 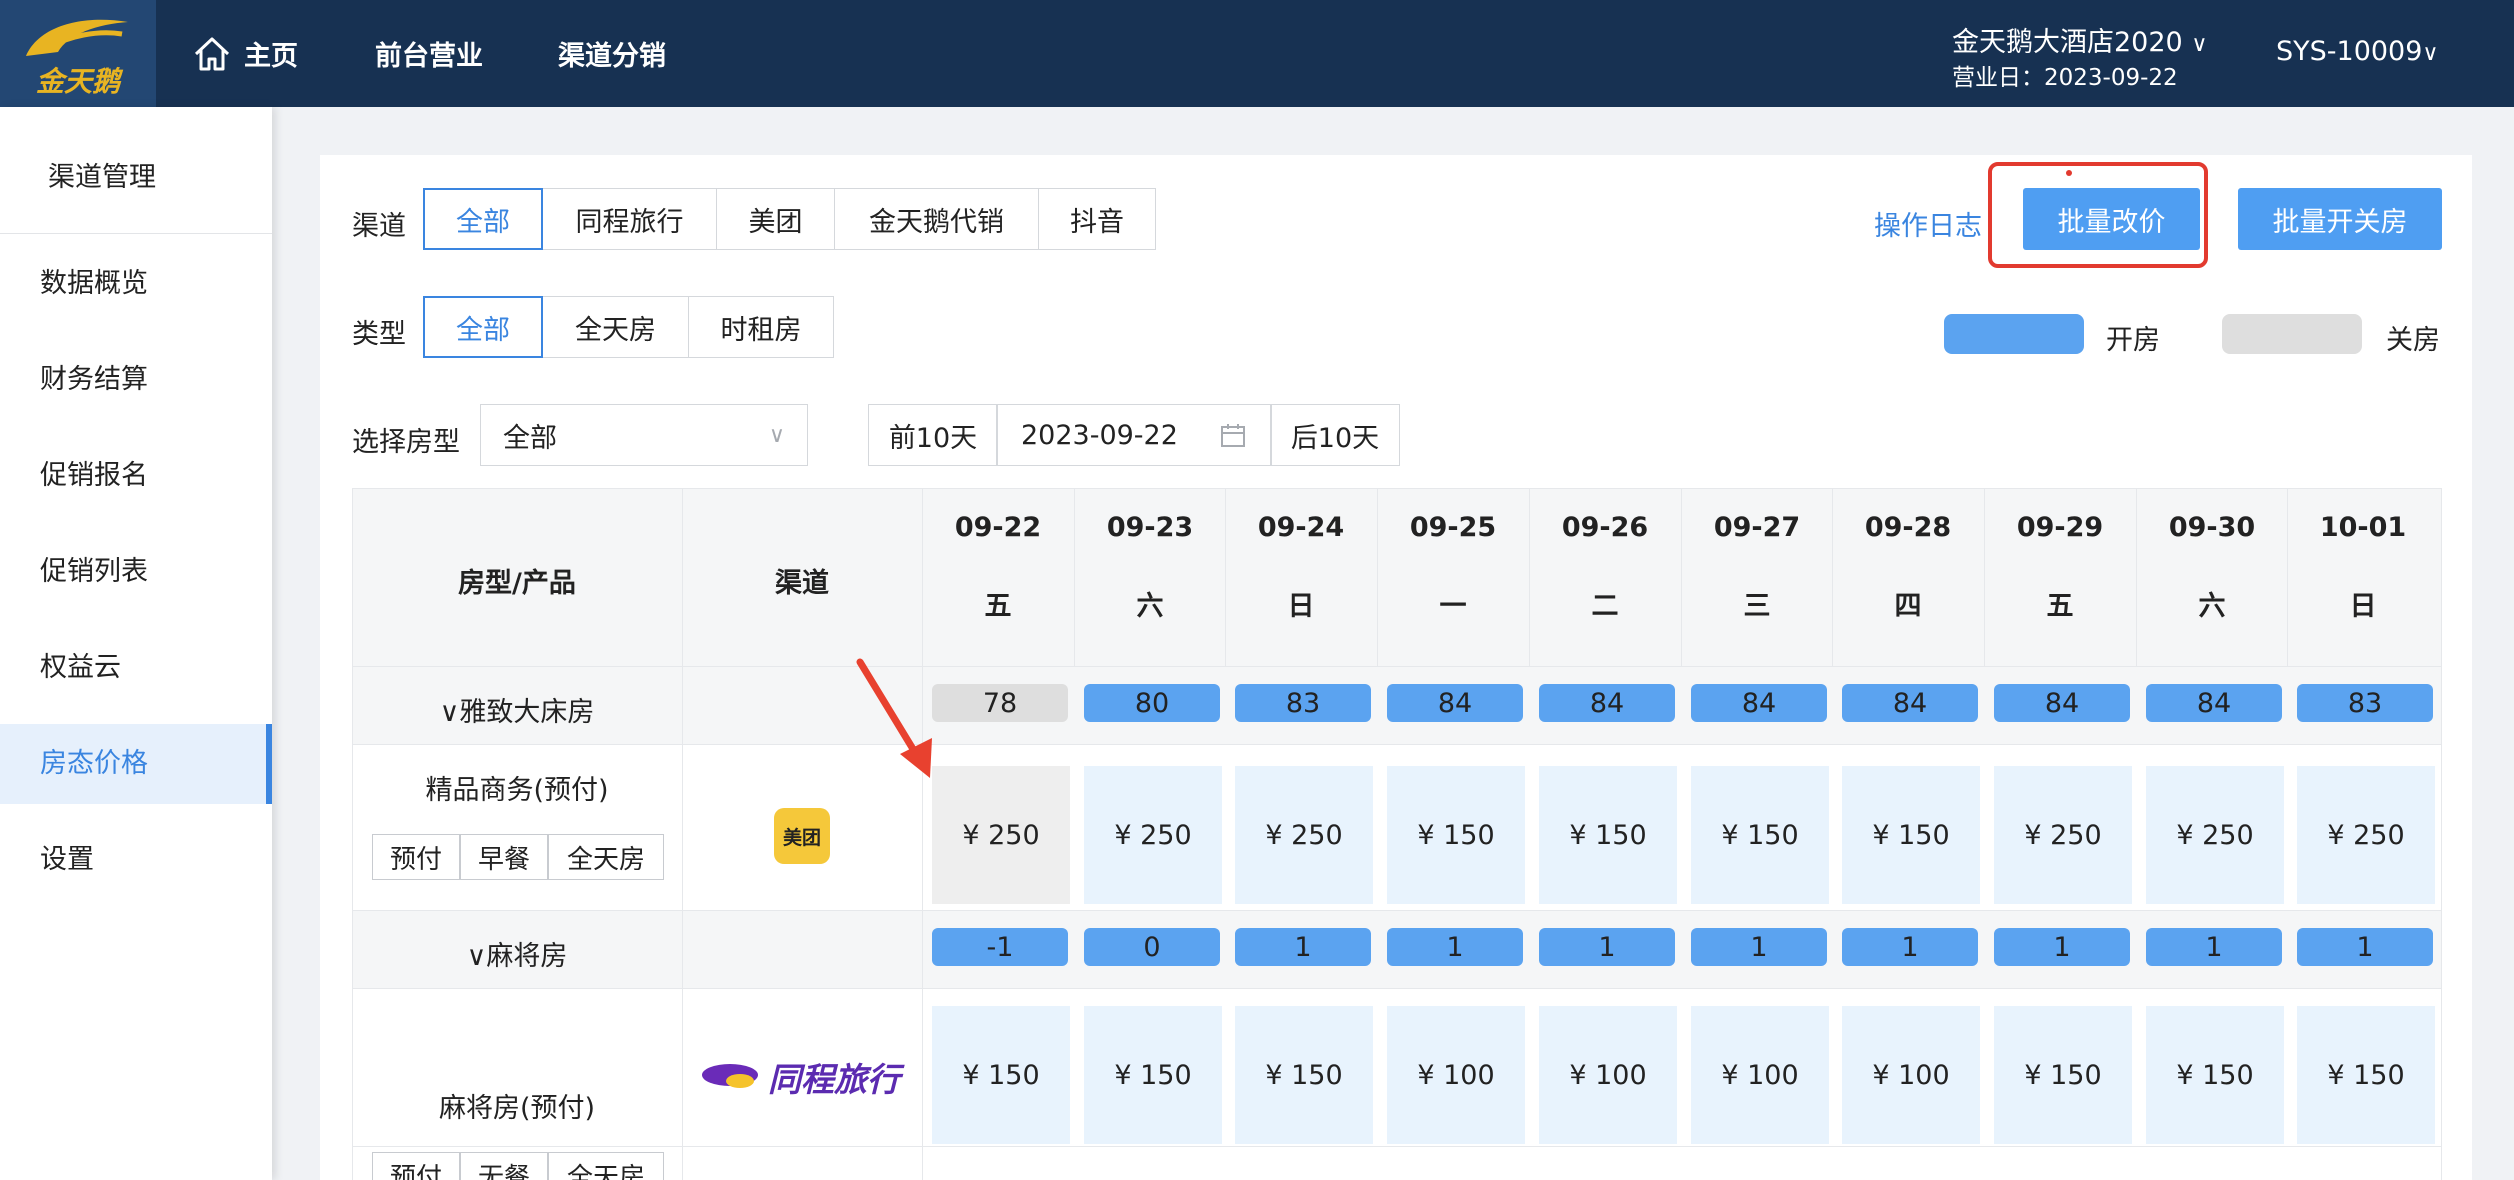 What do you see at coordinates (629, 219) in the screenshot?
I see `channel-option-tongcheng: 同程旅行` at bounding box center [629, 219].